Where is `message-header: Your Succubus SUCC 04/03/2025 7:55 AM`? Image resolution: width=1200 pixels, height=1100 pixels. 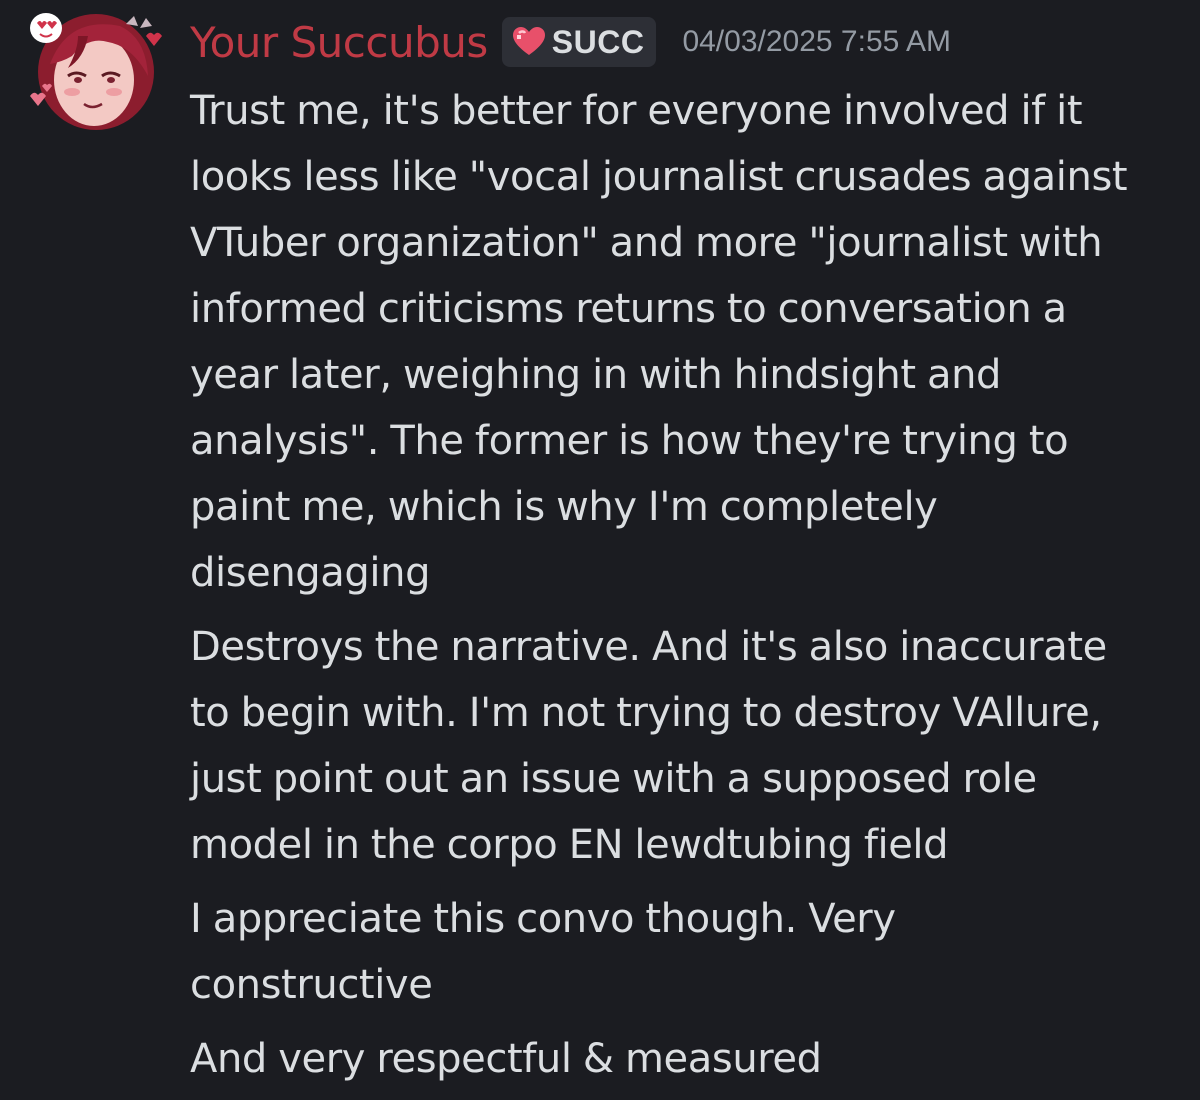
message-header: Your Succubus SUCC 04/03/2025 7:55 AM is located at coordinates (570, 42).